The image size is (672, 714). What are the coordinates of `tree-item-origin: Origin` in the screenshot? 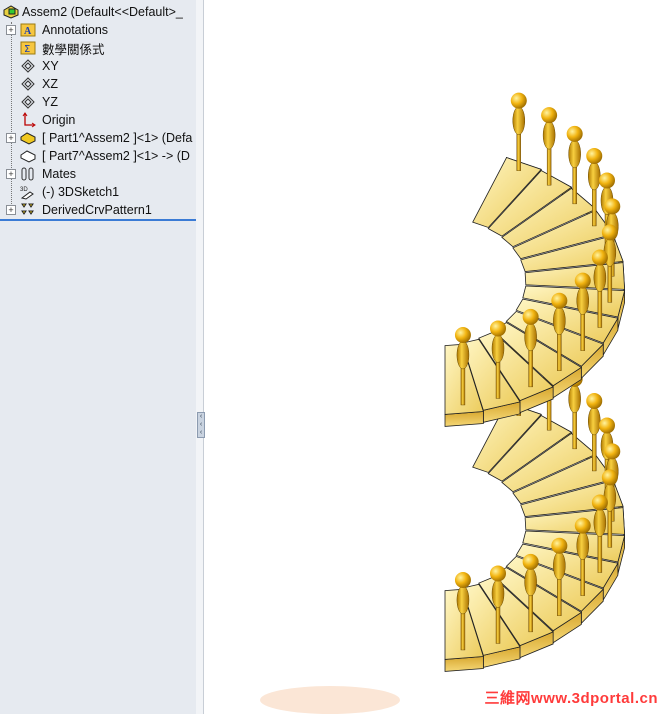 It's located at (98, 120).